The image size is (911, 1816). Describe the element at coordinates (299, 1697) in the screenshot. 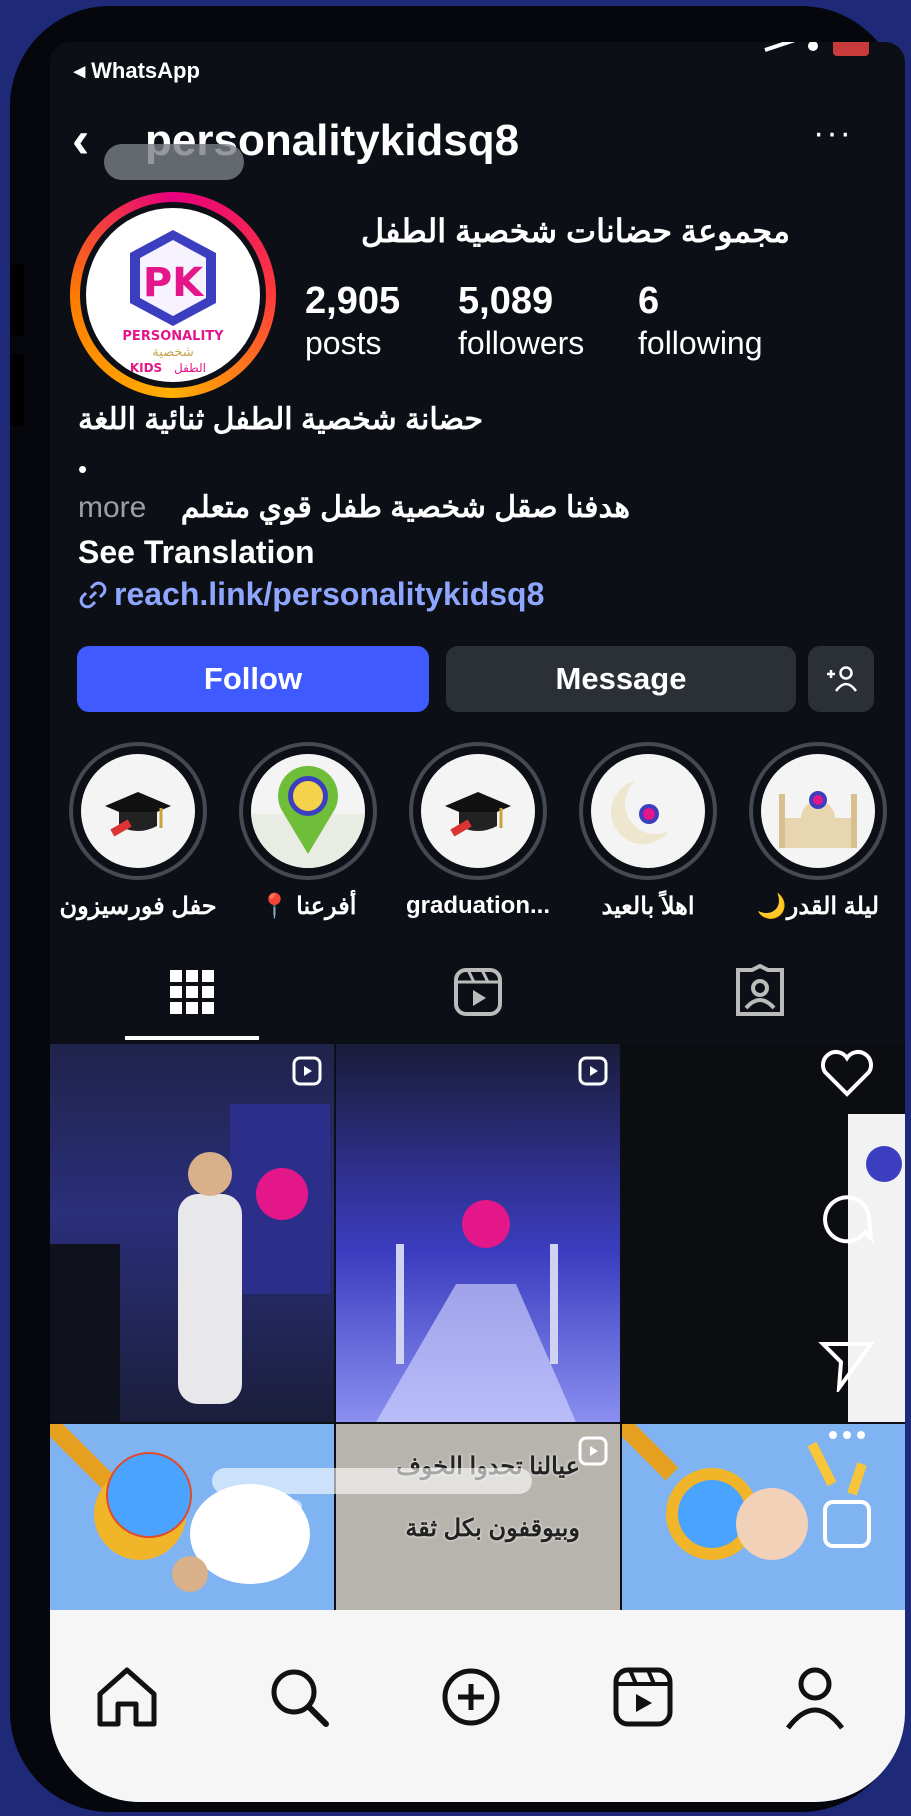

I see `search-icon` at that location.